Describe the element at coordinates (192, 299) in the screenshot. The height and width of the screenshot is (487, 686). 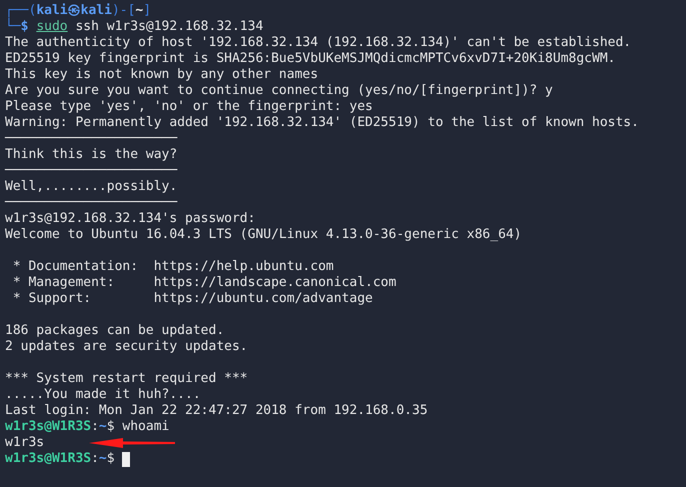
I see `terminal-line: * Support: https://ubuntu.com/advantage` at that location.